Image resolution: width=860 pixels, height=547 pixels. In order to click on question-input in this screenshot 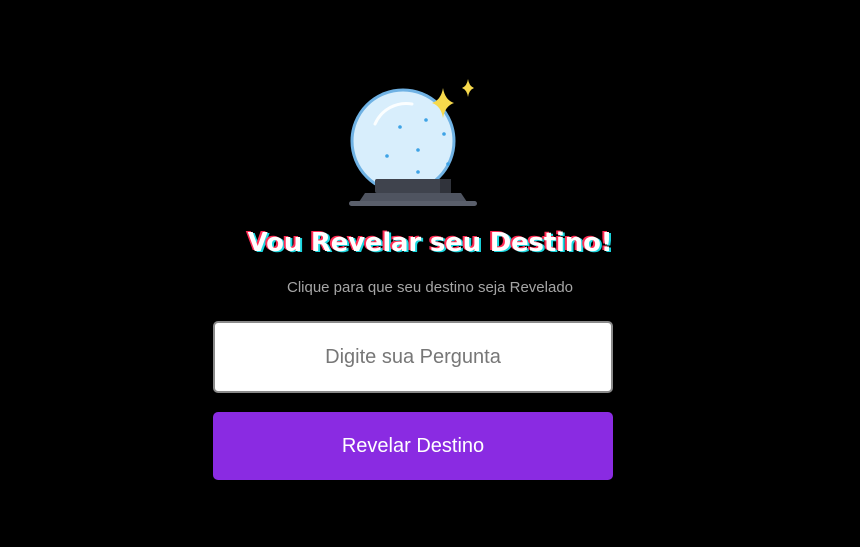, I will do `click(413, 357)`.